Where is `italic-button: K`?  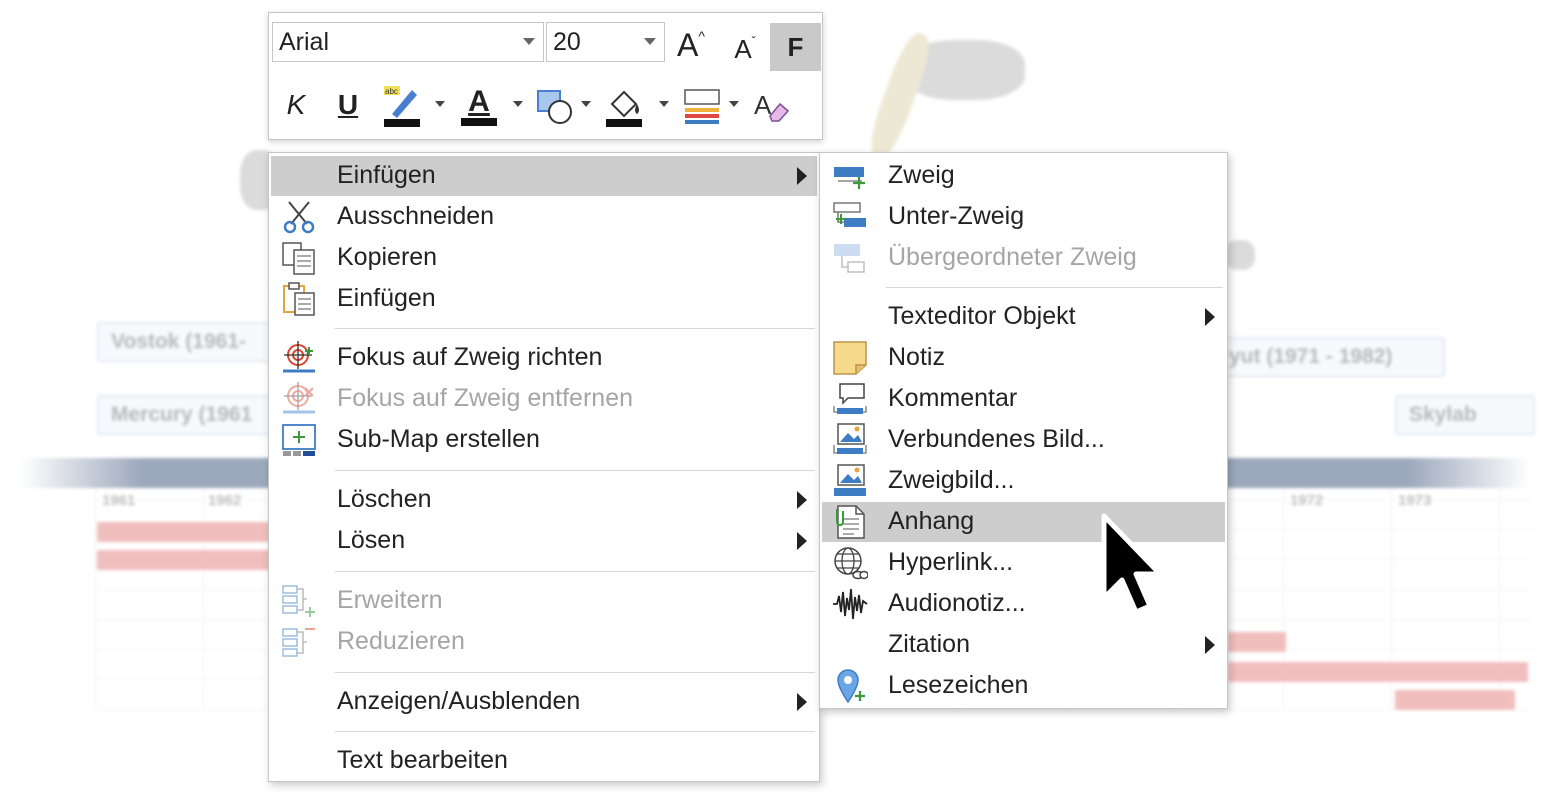 italic-button: K is located at coordinates (296, 105).